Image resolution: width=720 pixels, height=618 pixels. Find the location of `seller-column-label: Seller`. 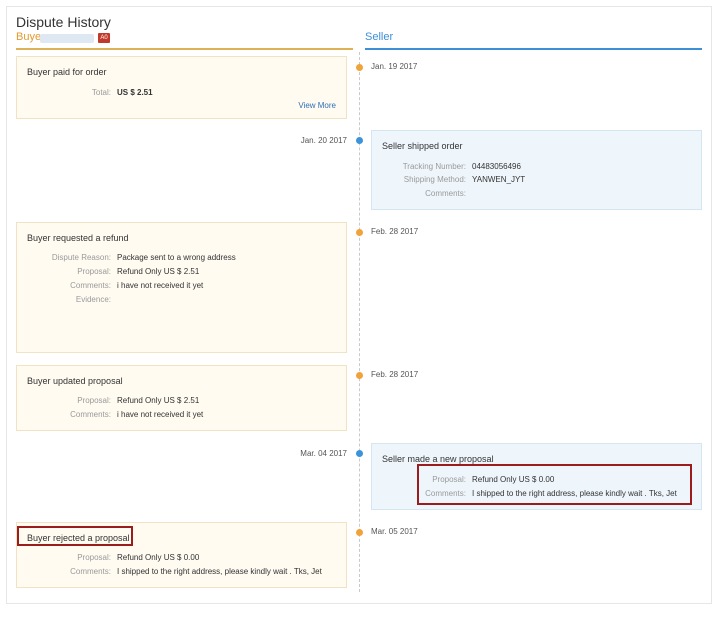

seller-column-label: Seller is located at coordinates (379, 37).